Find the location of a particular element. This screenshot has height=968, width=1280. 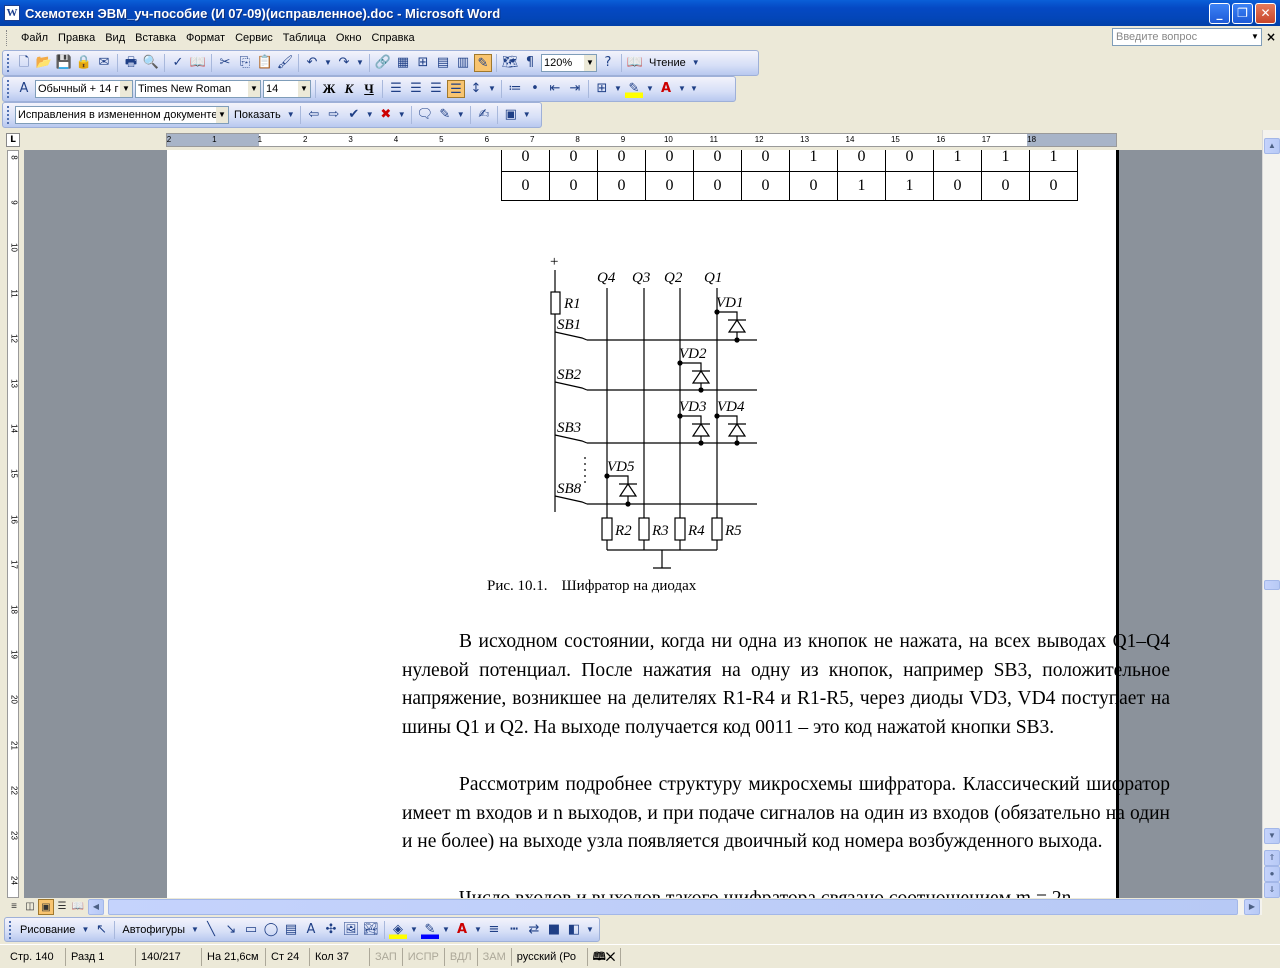

columns-icon: ▥ is located at coordinates (463, 63).